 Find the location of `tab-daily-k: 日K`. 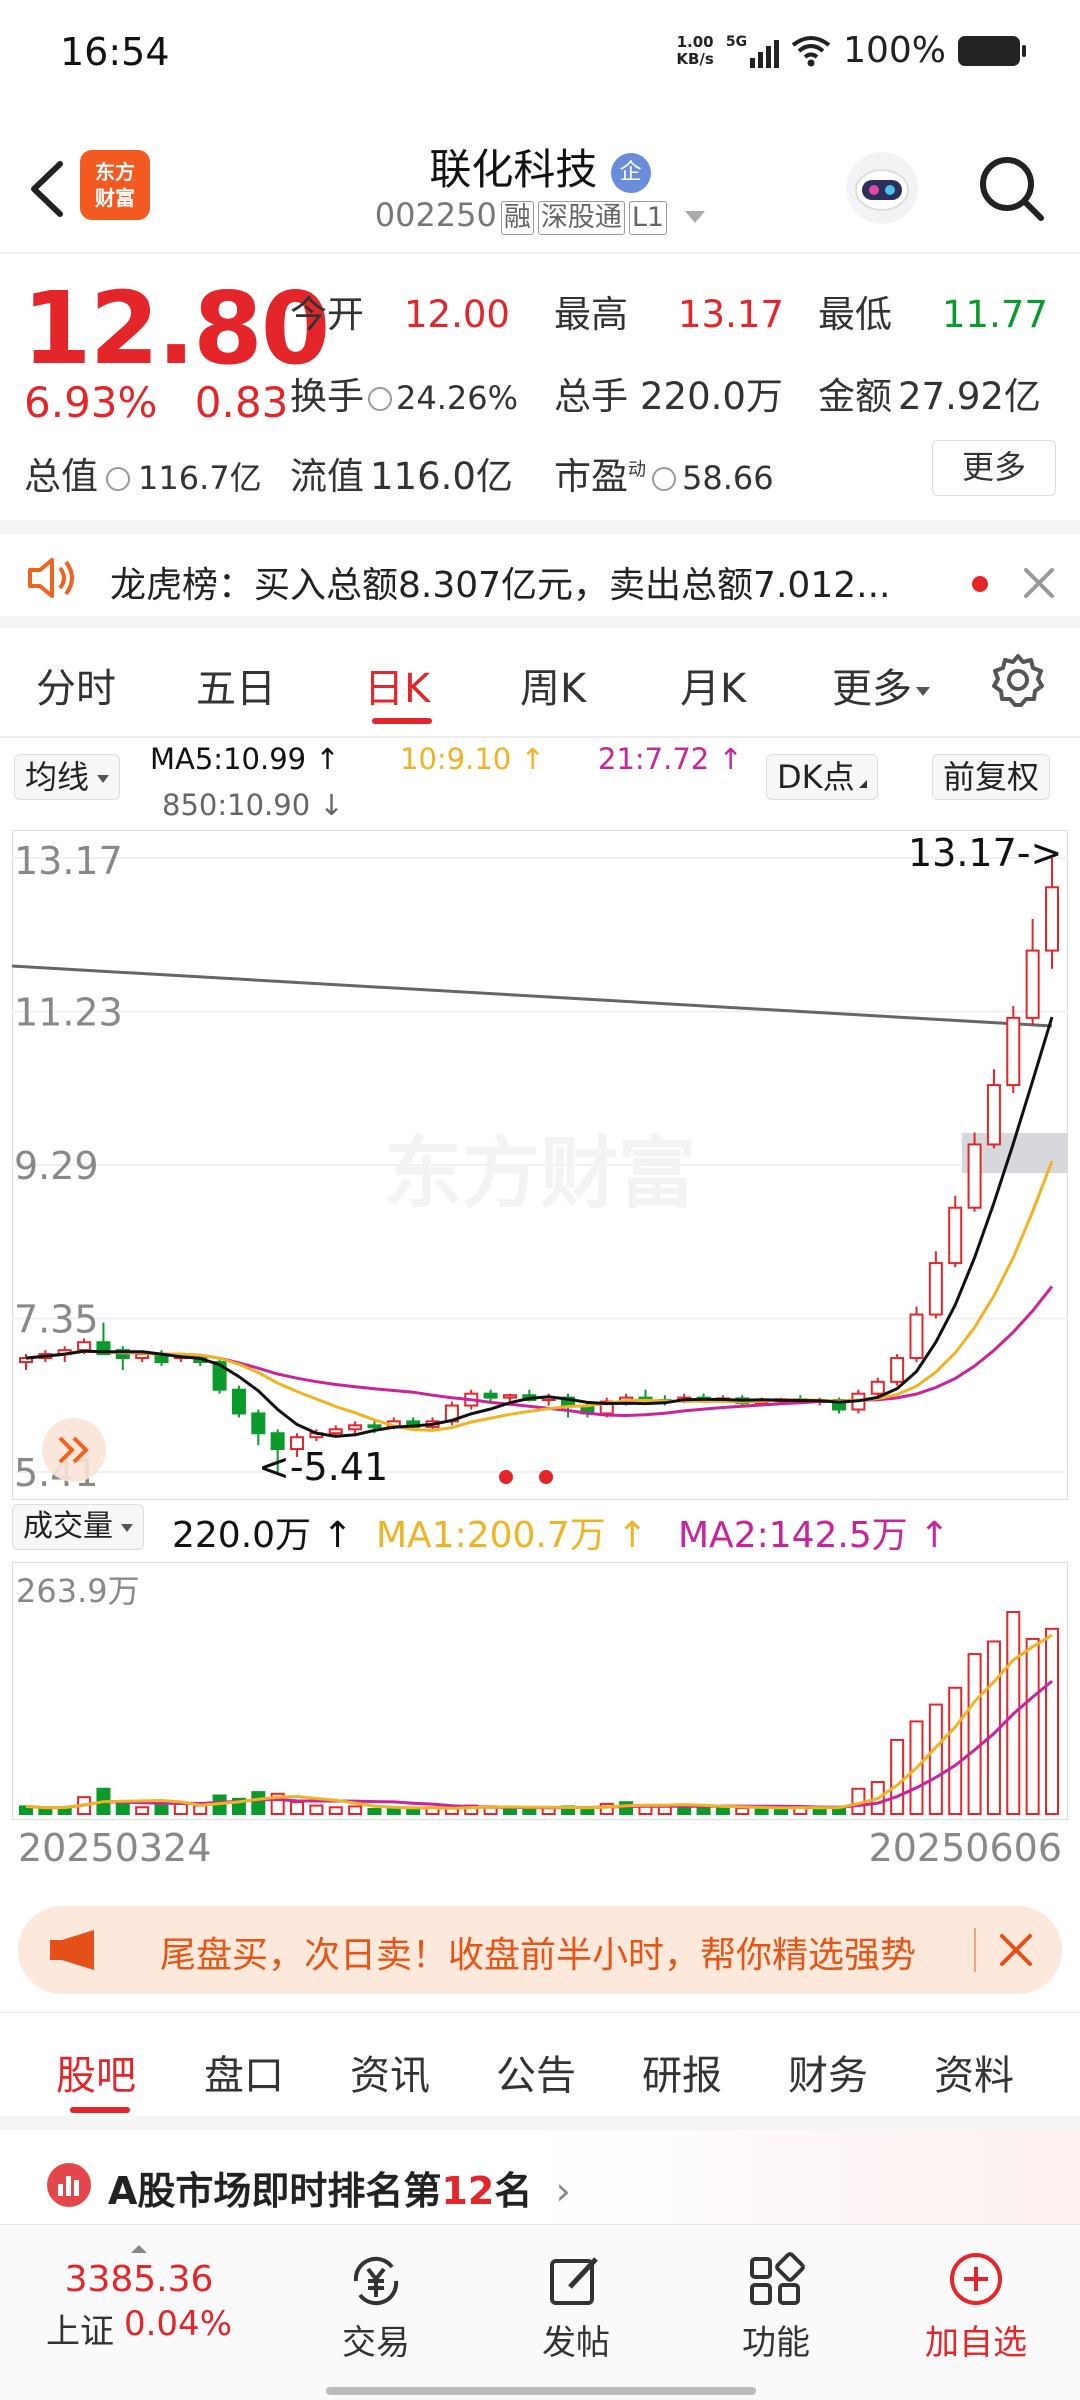

tab-daily-k: 日K is located at coordinates (397, 685).